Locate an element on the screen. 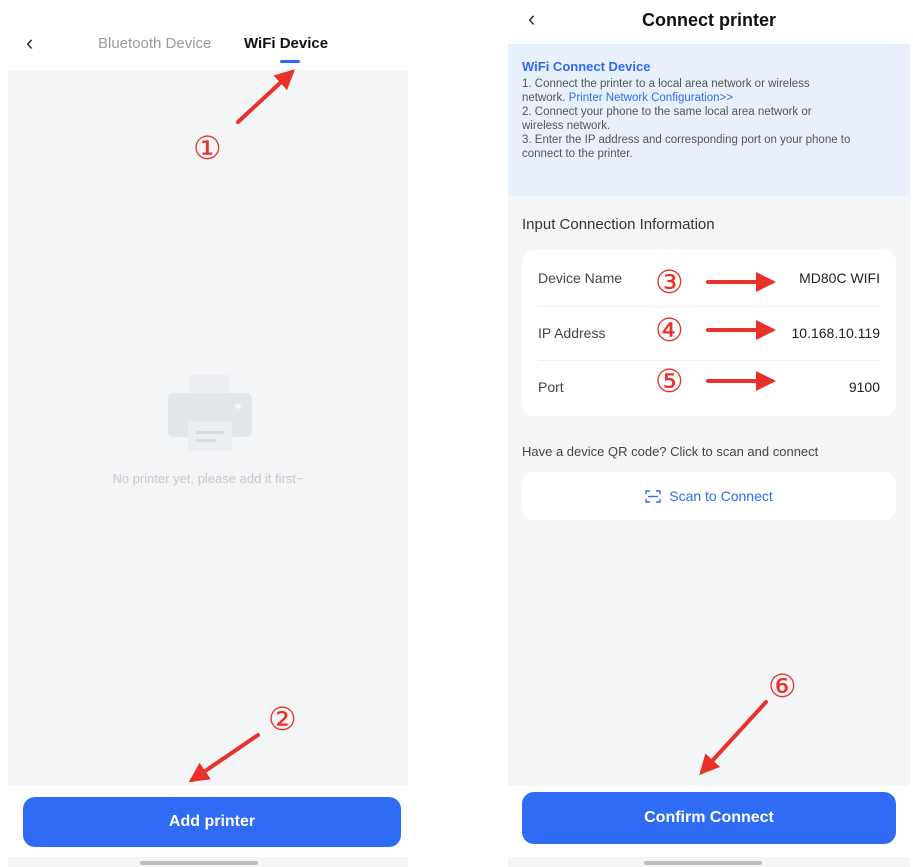 Image resolution: width=913 pixels, height=867 pixels. ip-address-field: 10.168.10.119 is located at coordinates (836, 333).